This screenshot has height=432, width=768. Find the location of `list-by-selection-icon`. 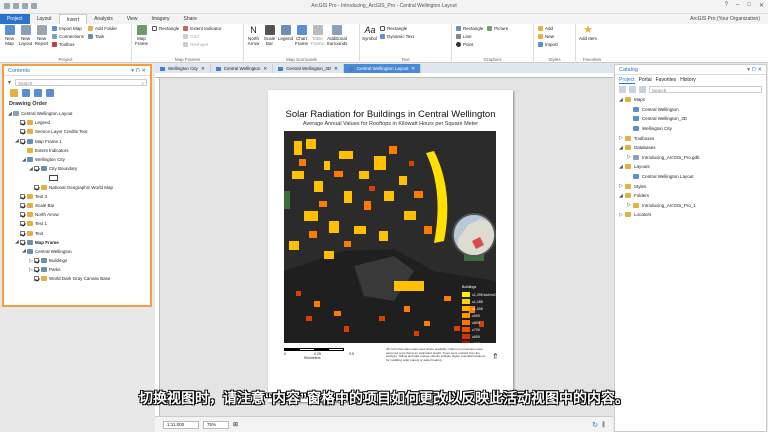

list-by-selection-icon is located at coordinates (38, 93).